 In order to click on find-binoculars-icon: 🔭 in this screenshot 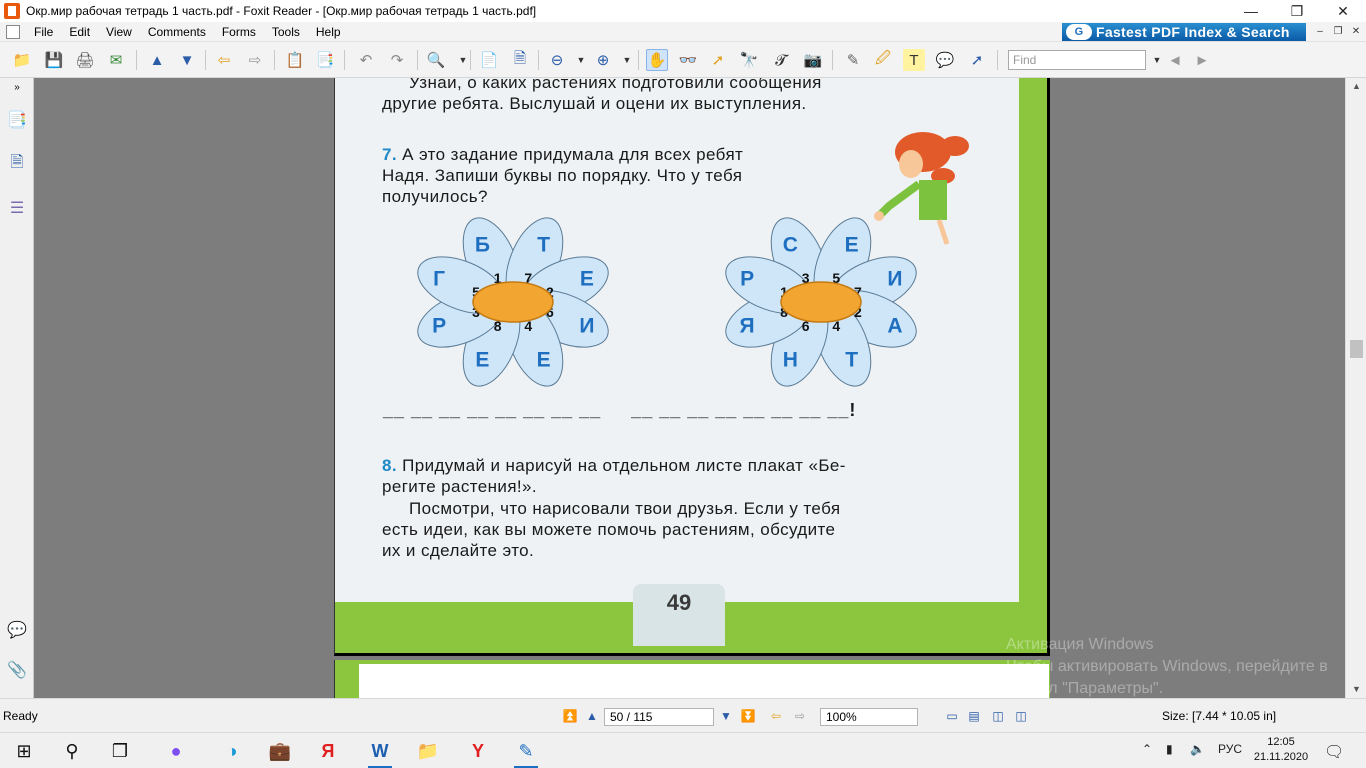, I will do `click(749, 60)`.